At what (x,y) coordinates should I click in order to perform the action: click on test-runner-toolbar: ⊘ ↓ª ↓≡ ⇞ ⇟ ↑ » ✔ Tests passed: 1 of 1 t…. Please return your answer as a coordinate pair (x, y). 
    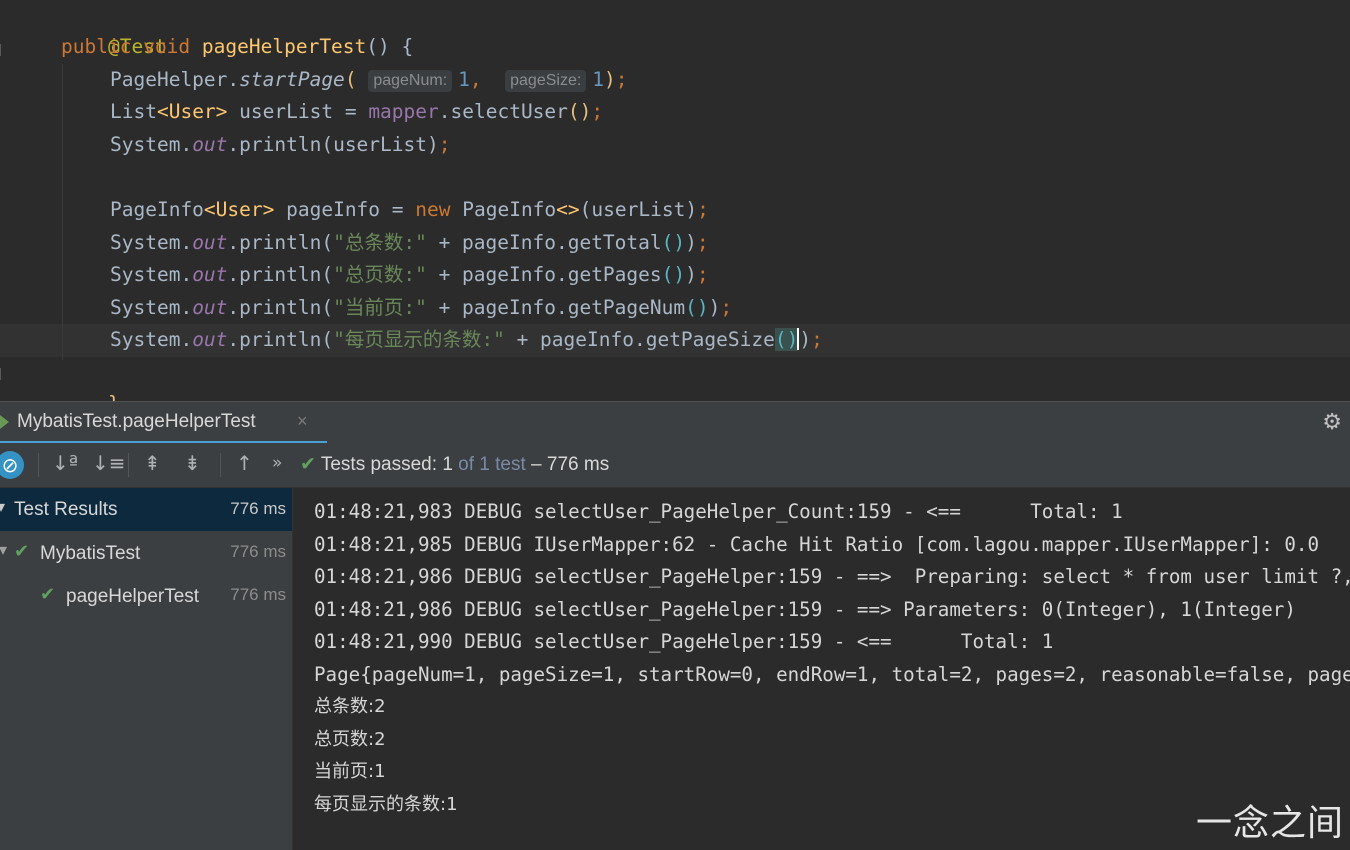
    Looking at the image, I should click on (675, 465).